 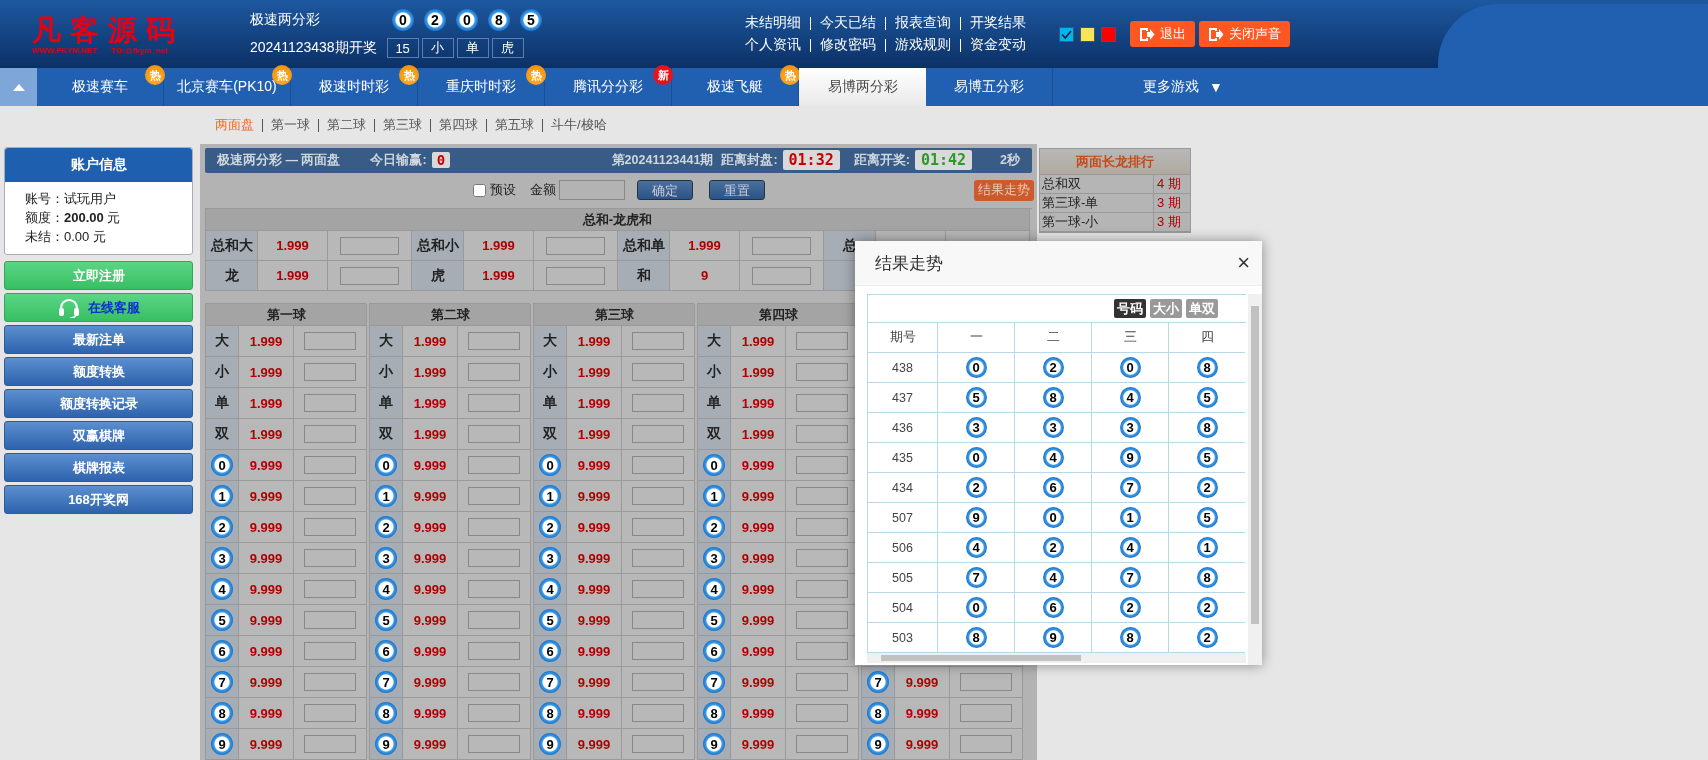 I want to click on header-link: 个人资讯, so click(x=777, y=45).